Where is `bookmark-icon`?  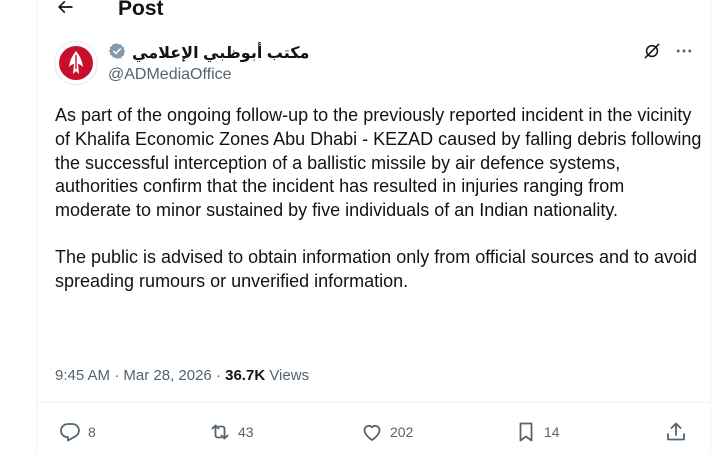
bookmark-icon is located at coordinates (526, 432).